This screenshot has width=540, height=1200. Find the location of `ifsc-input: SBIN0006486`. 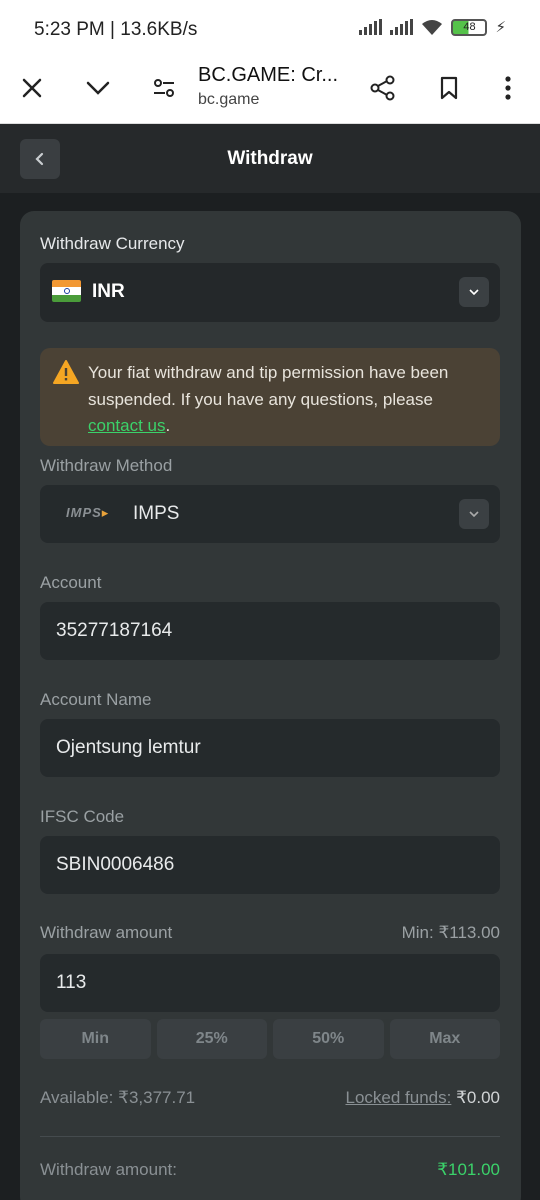

ifsc-input: SBIN0006486 is located at coordinates (270, 865).